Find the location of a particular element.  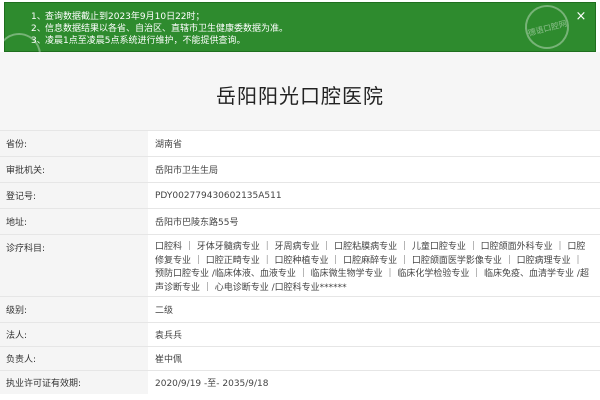

field-label: 法人: is located at coordinates (74, 334).